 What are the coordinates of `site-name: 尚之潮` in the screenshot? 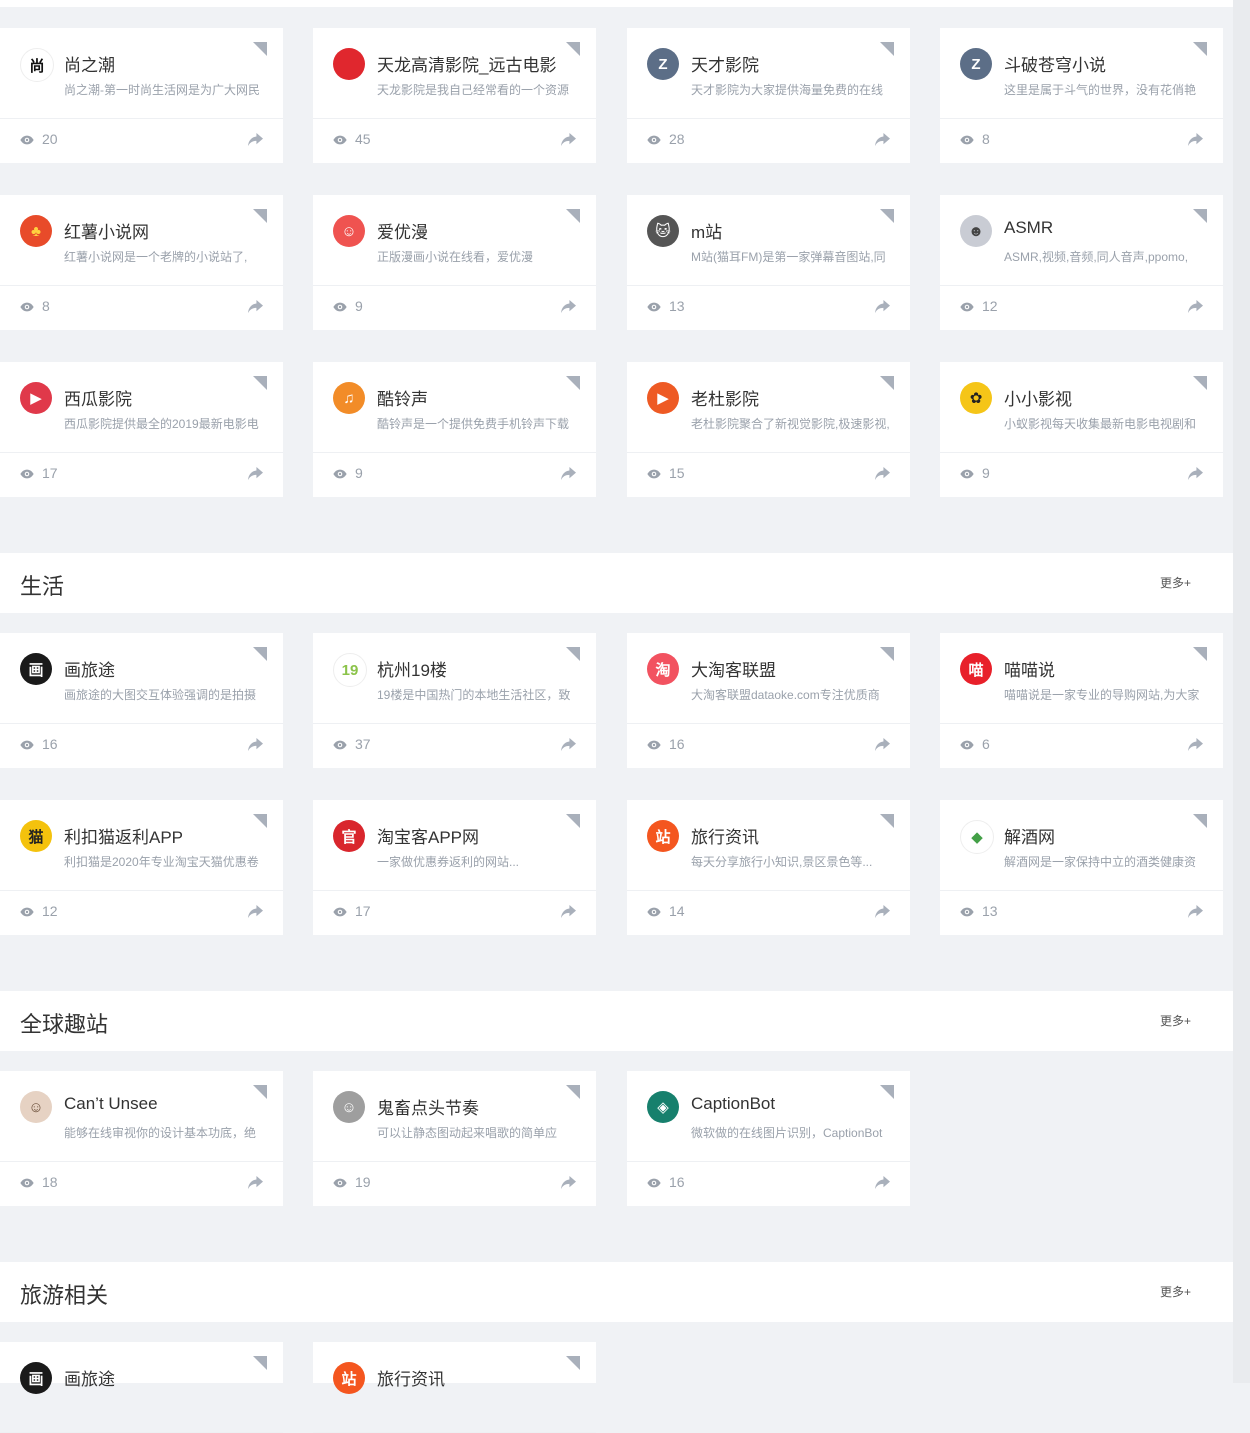 It's located at (89, 63).